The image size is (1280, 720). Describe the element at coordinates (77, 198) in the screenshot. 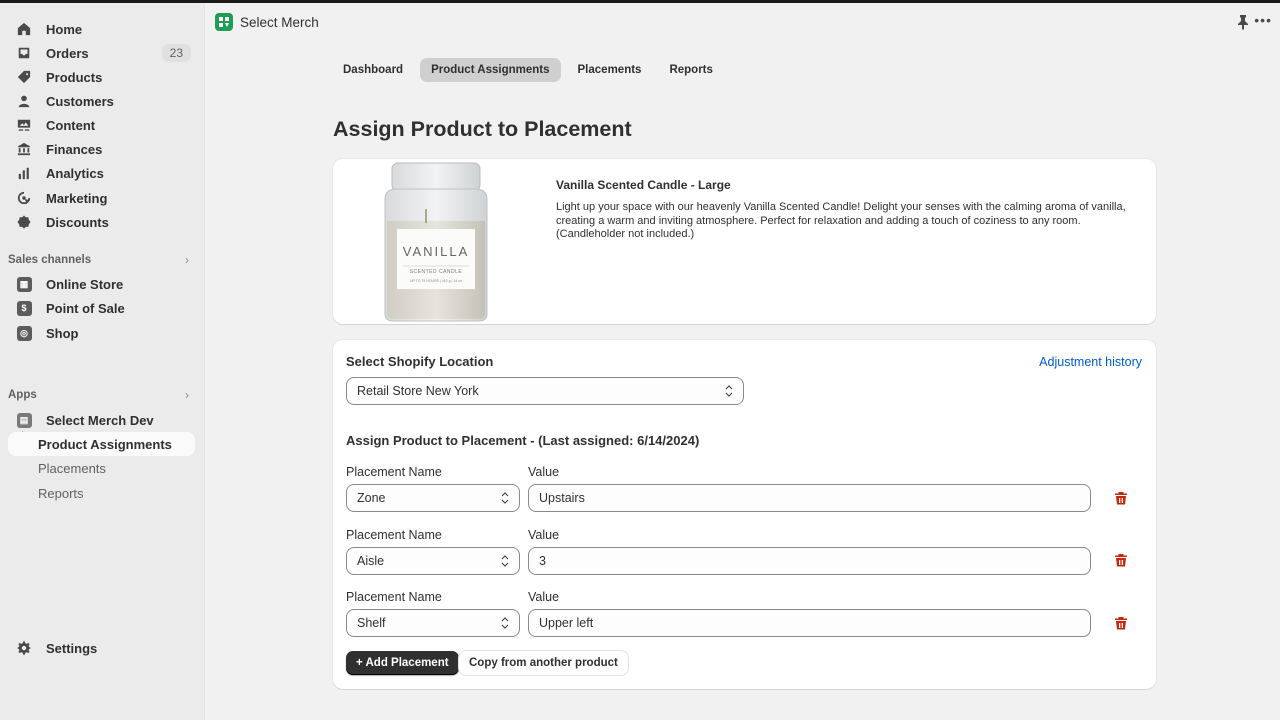

I see `sidebar-item-label: Marketing` at that location.